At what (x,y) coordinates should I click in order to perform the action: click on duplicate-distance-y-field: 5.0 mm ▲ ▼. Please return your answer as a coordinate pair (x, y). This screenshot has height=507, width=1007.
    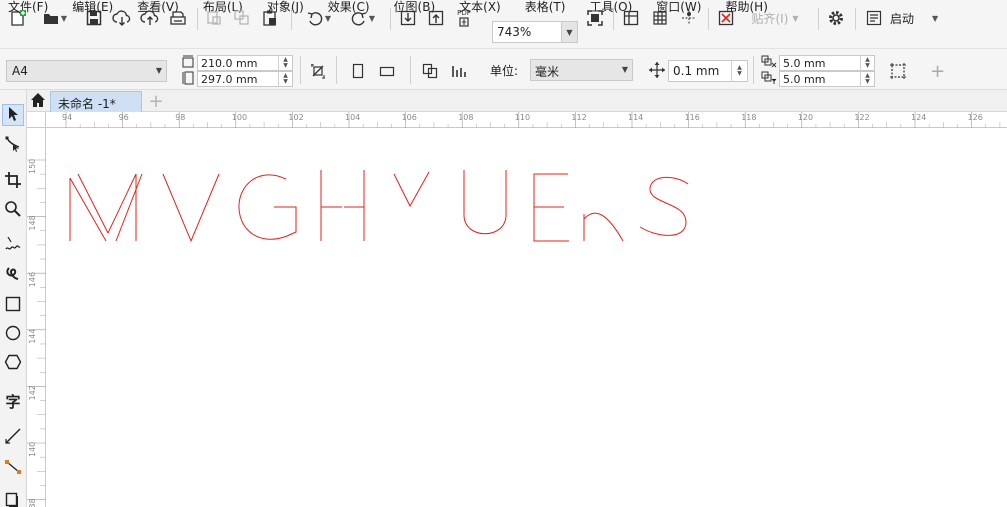
    Looking at the image, I should click on (827, 79).